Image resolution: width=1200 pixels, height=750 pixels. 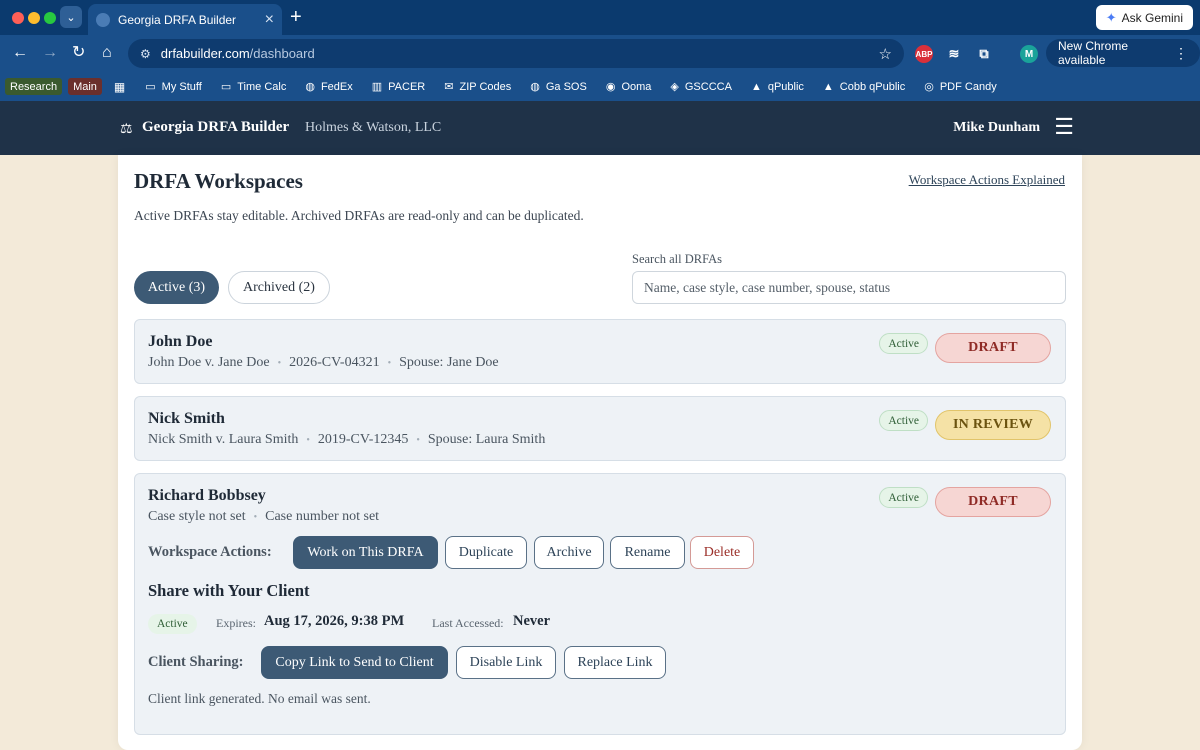 What do you see at coordinates (968, 86) in the screenshot?
I see `bookmark-label: PDF Candy` at bounding box center [968, 86].